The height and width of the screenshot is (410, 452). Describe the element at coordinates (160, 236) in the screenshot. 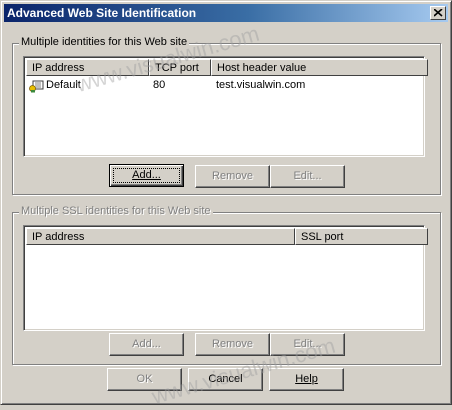

I see `column-ssl-ip-address: IP address` at that location.